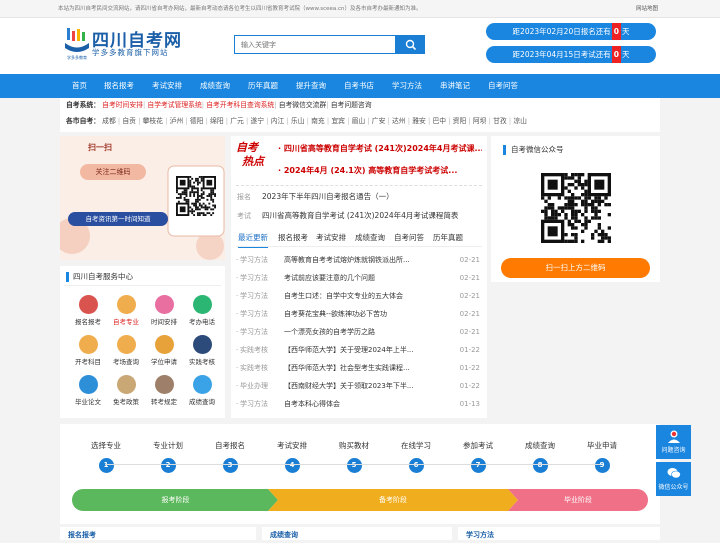  Describe the element at coordinates (359, 121) in the screenshot. I see `city-link: 眉山` at that location.